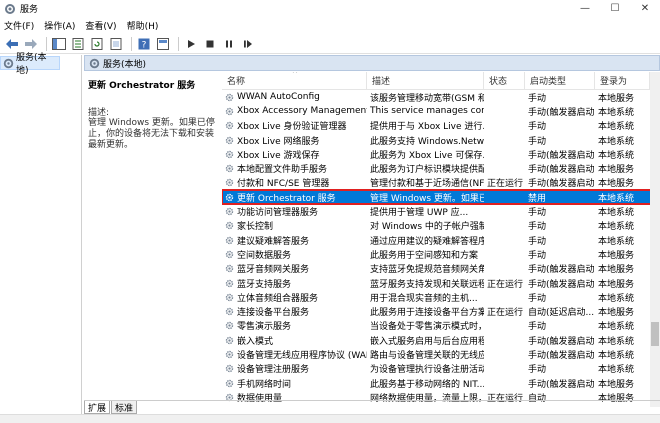  I want to click on description-label: 描述:, so click(99, 113).